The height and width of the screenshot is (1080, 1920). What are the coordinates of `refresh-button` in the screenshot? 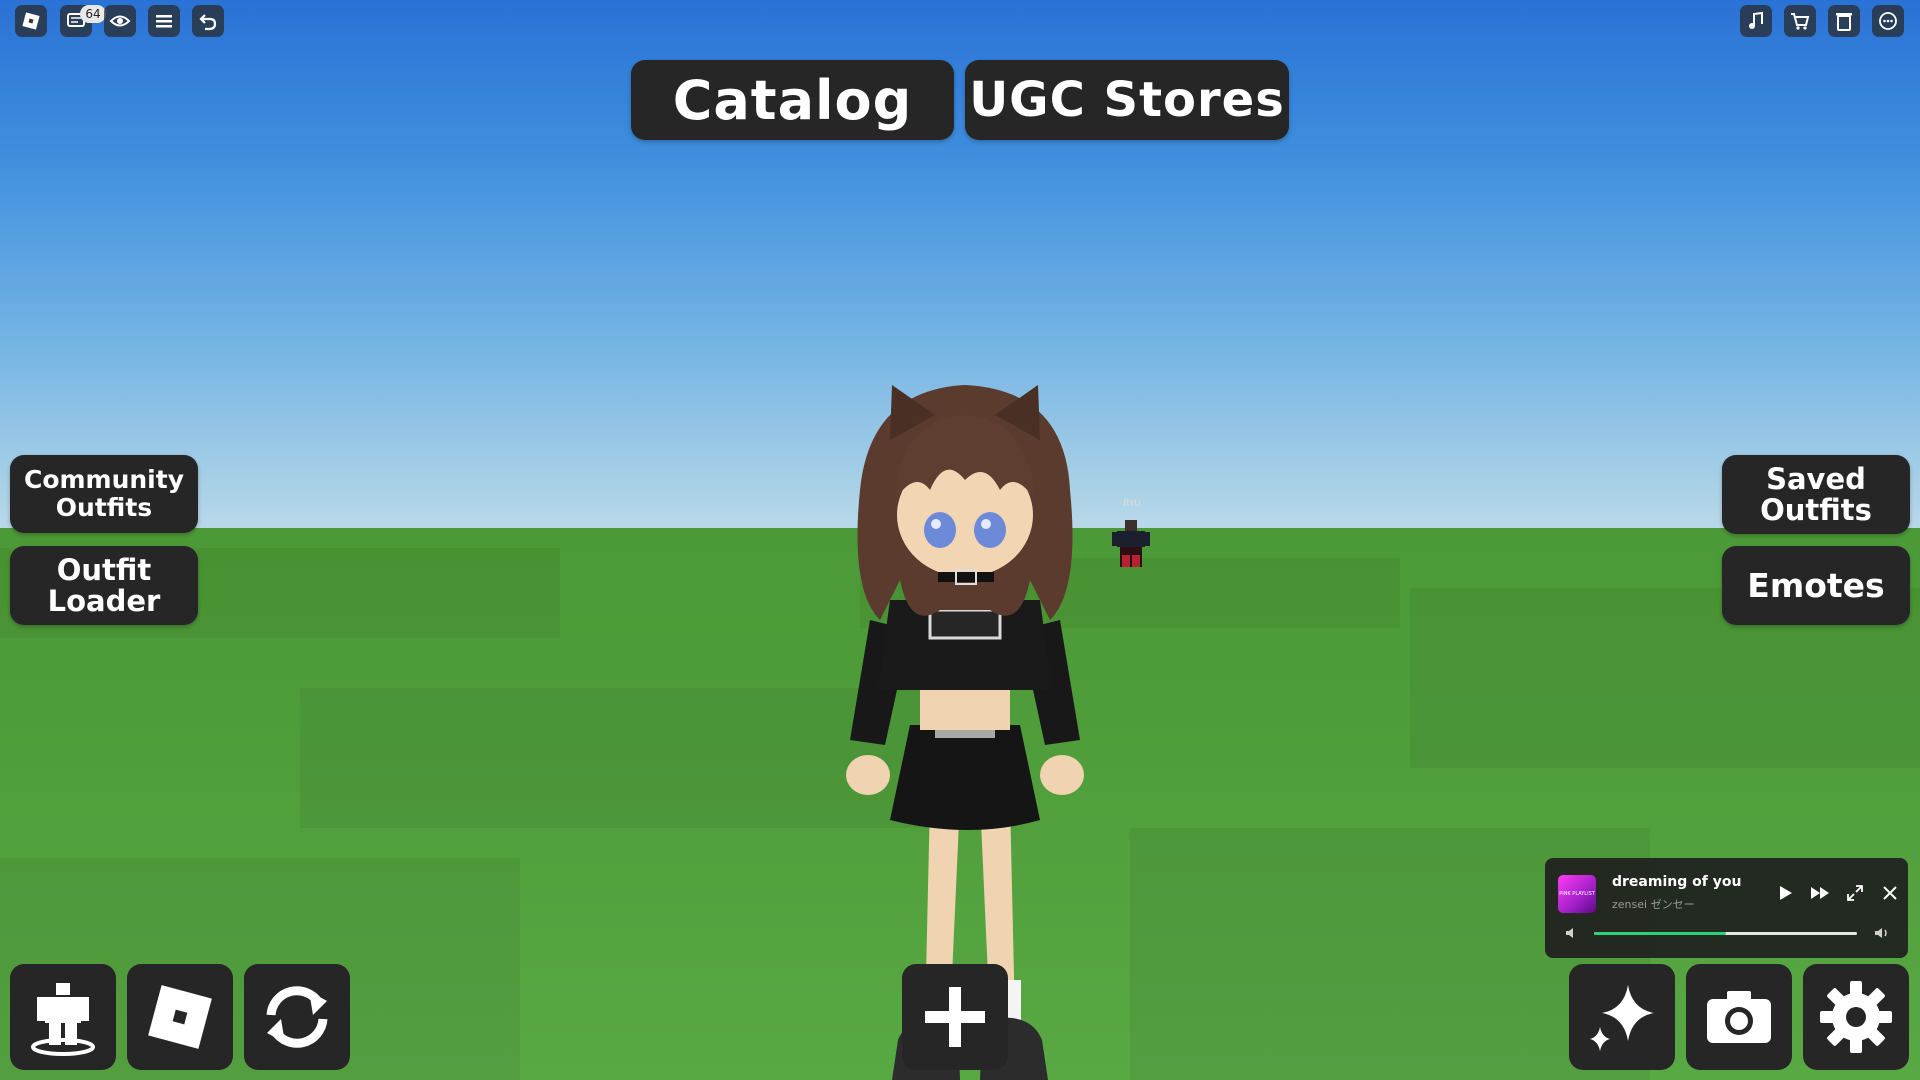 It's located at (297, 1017).